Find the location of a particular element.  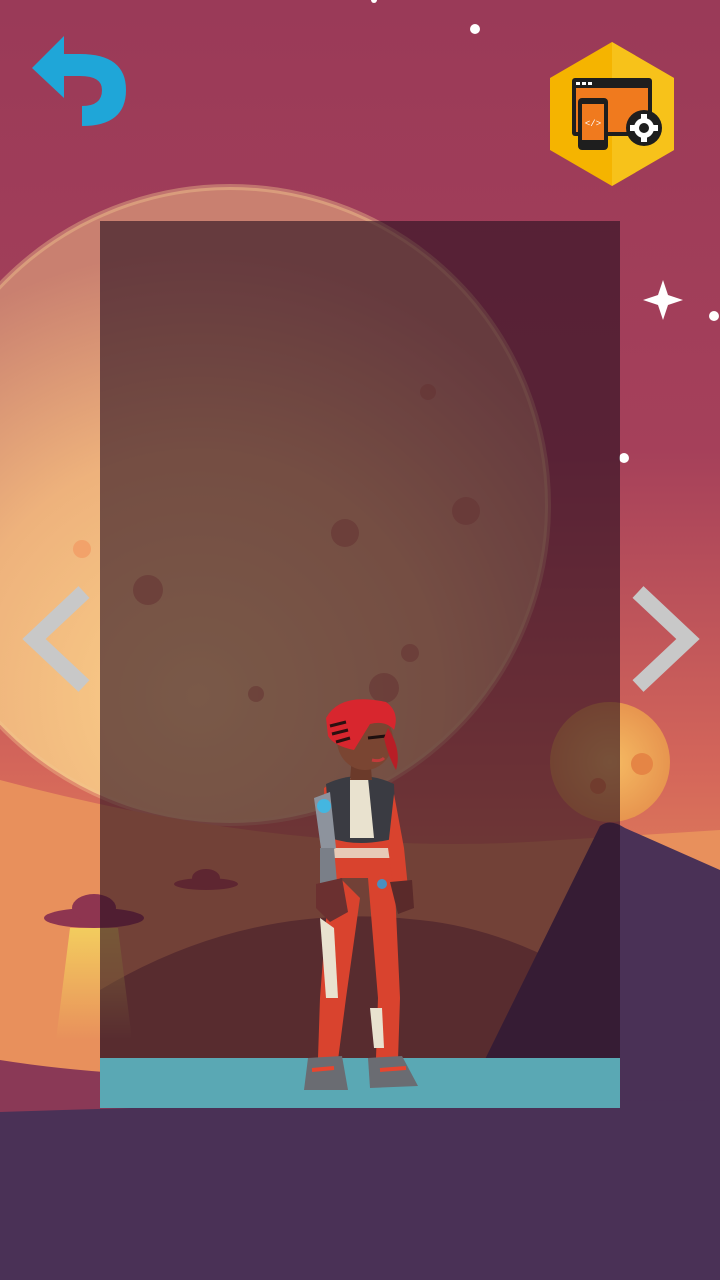

device-settings-icon: </> is located at coordinates (612, 114).